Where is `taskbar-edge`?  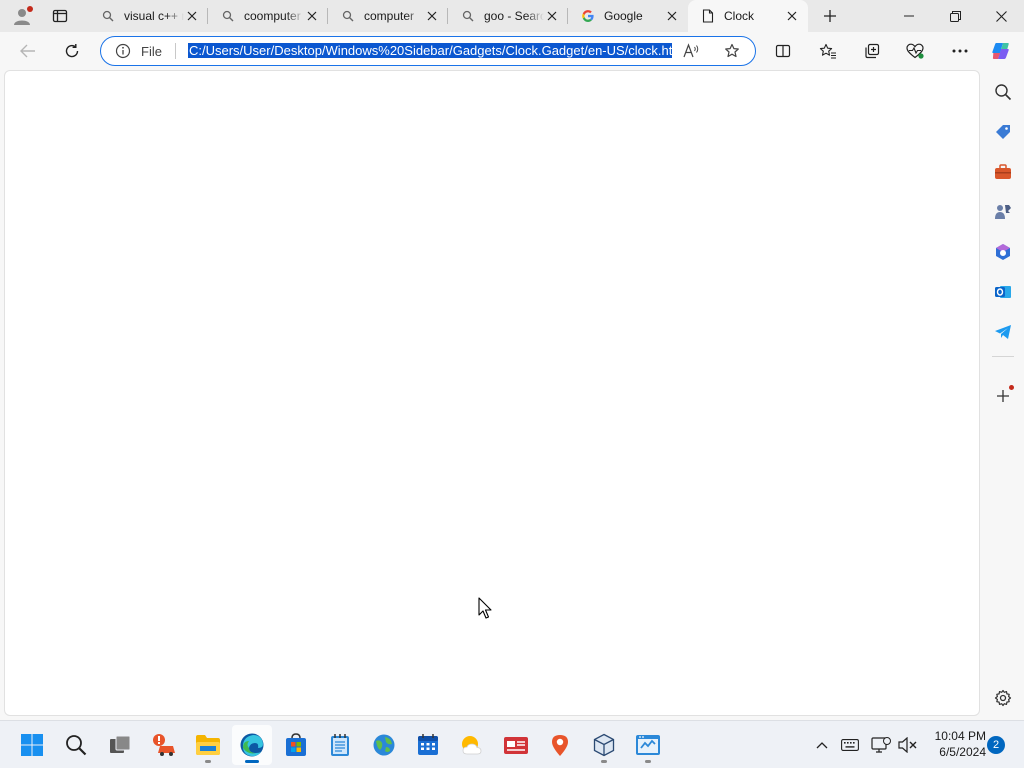
taskbar-edge is located at coordinates (252, 745).